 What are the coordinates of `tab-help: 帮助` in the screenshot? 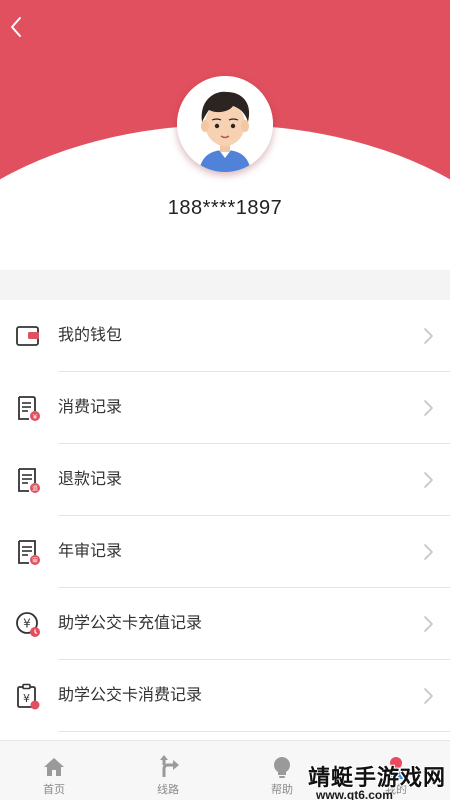 It's located at (282, 770).